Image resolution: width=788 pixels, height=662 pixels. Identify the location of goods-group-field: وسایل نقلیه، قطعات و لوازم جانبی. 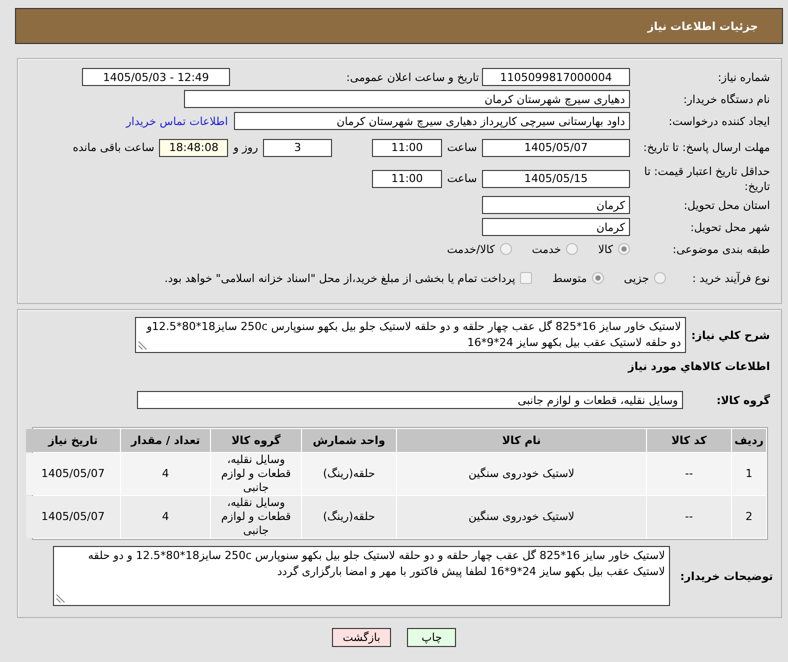
(410, 400).